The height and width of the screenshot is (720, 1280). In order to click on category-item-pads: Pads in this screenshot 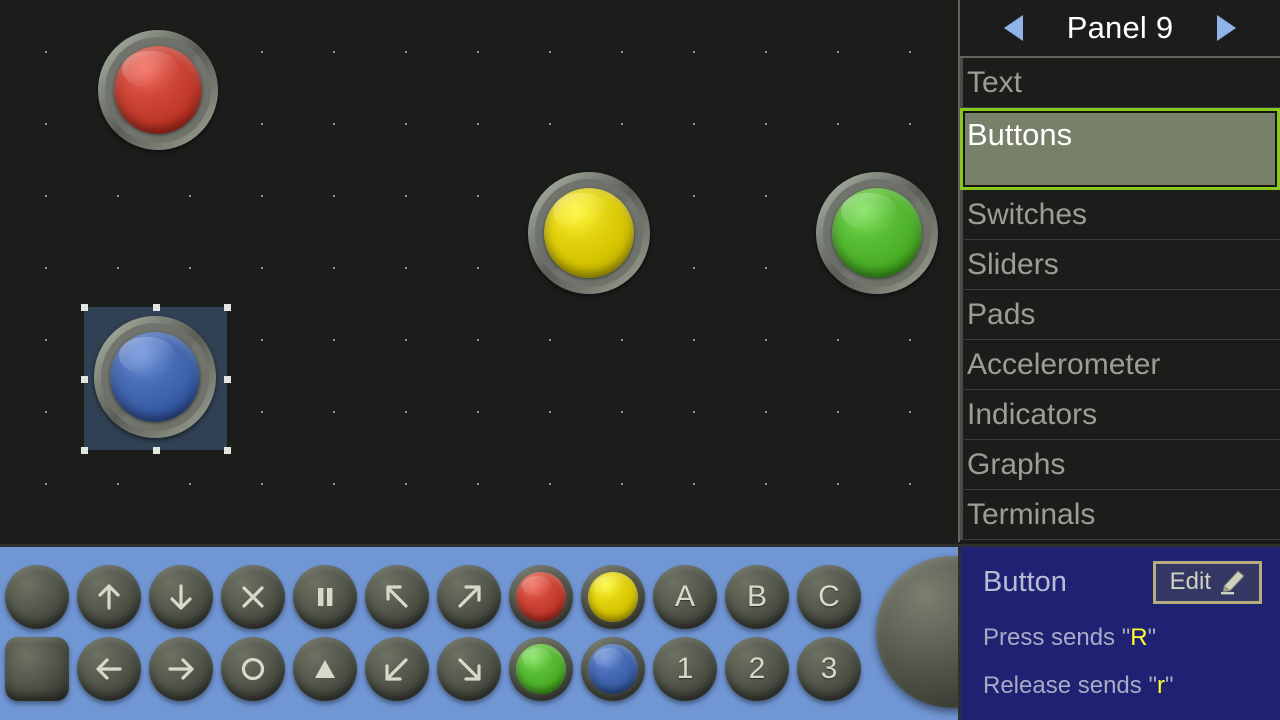, I will do `click(1120, 315)`.